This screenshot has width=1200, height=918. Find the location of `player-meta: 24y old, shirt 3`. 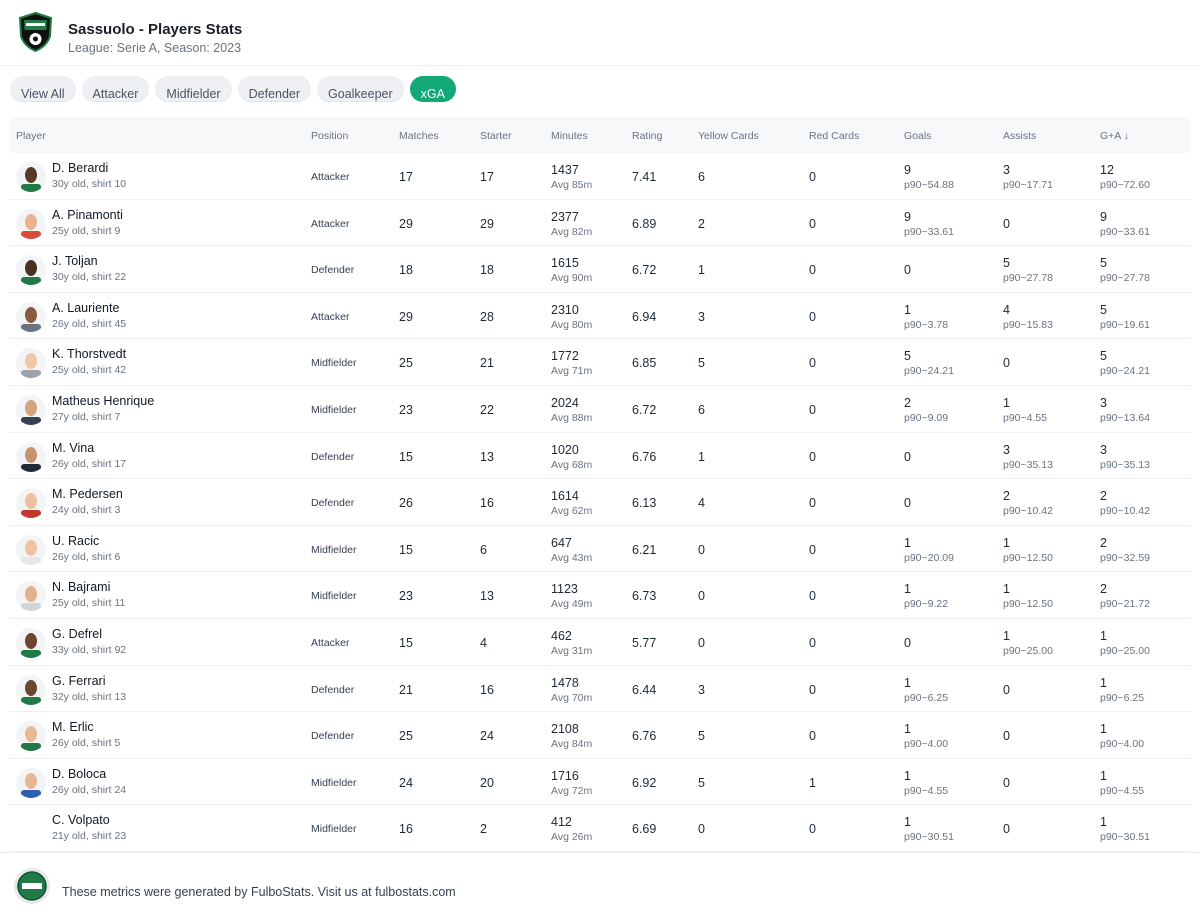

player-meta: 24y old, shirt 3 is located at coordinates (86, 510).